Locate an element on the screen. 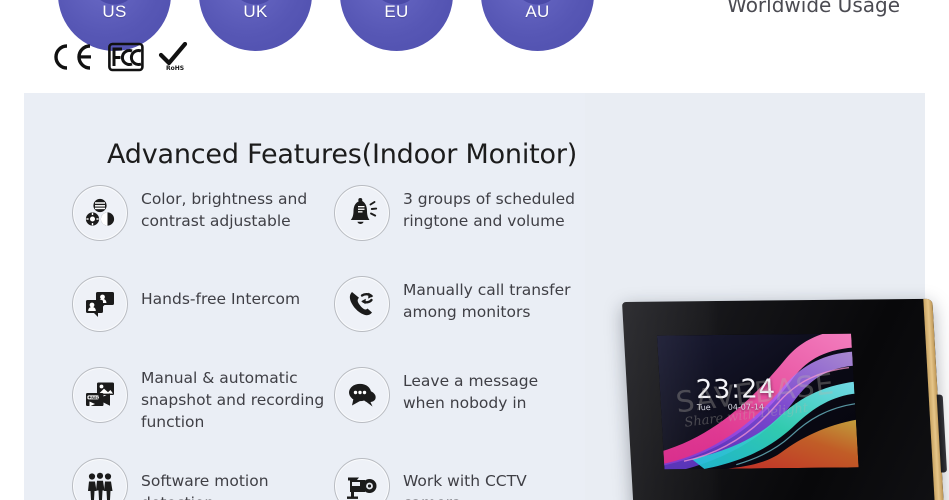 The width and height of the screenshot is (949, 500). feature-row: Software motion detection is located at coordinates (328, 479).